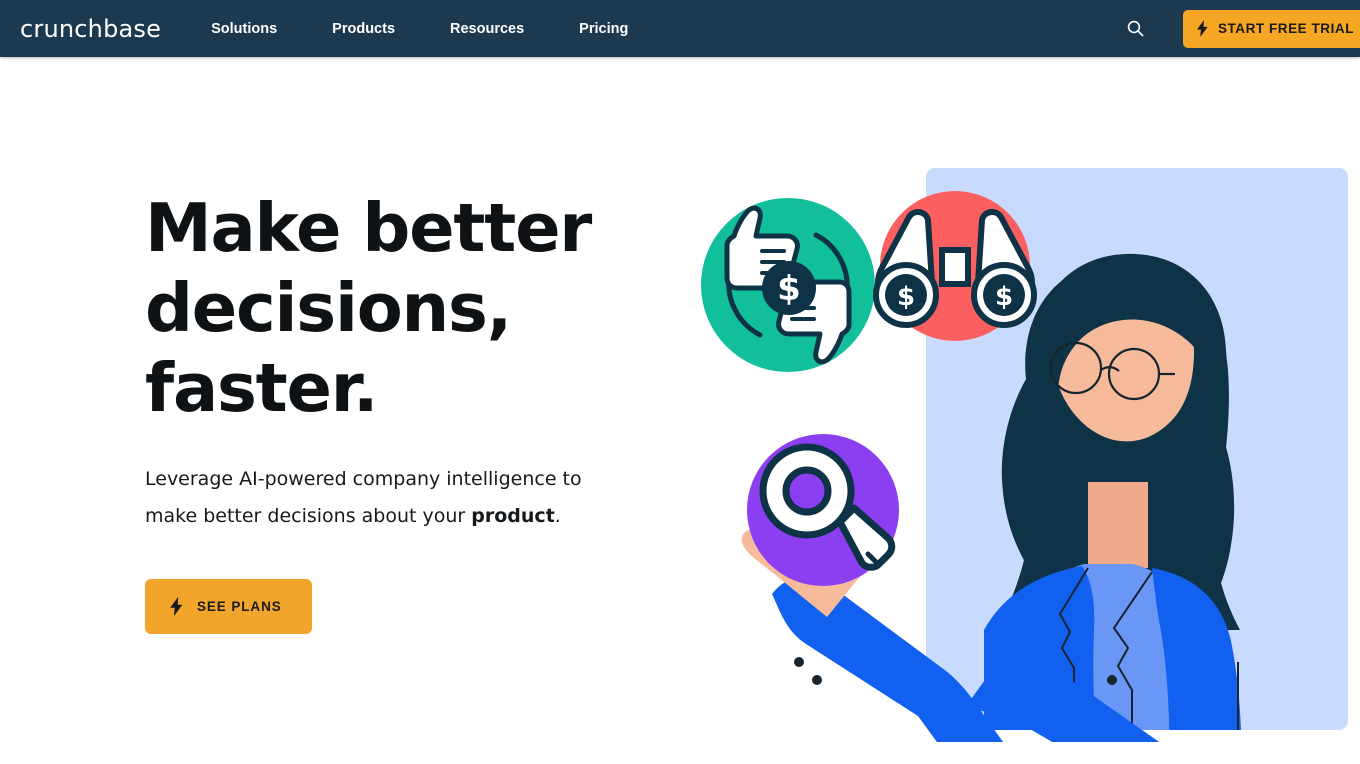  What do you see at coordinates (513, 516) in the screenshot?
I see `subhead-emphasis: product` at bounding box center [513, 516].